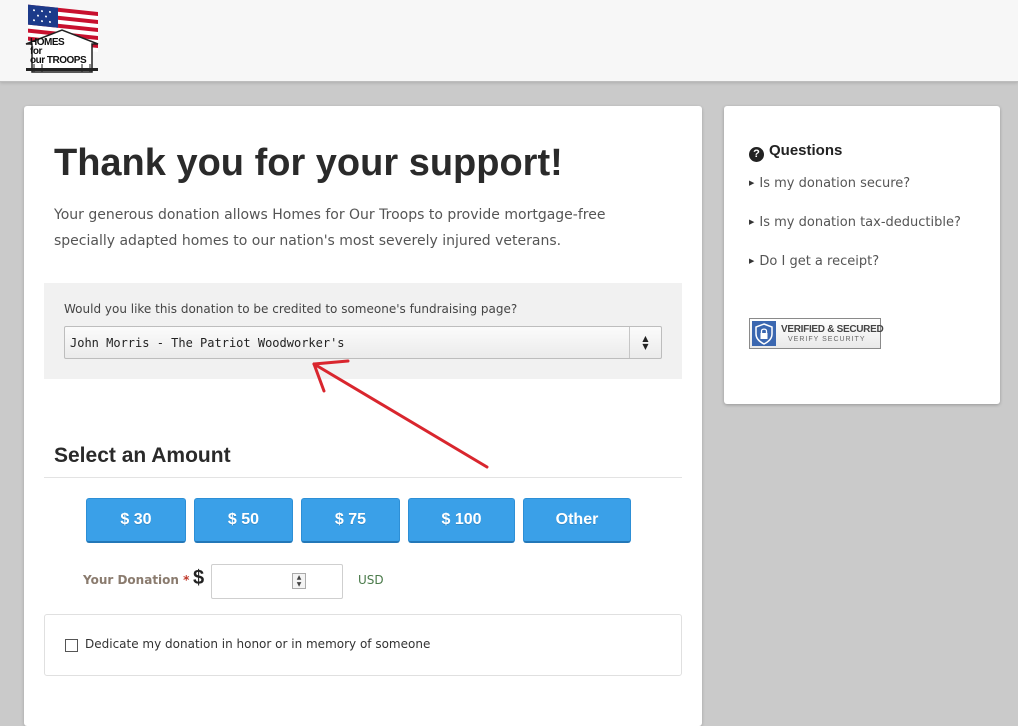 The image size is (1018, 726). What do you see at coordinates (363, 477) in the screenshot?
I see `divider` at bounding box center [363, 477].